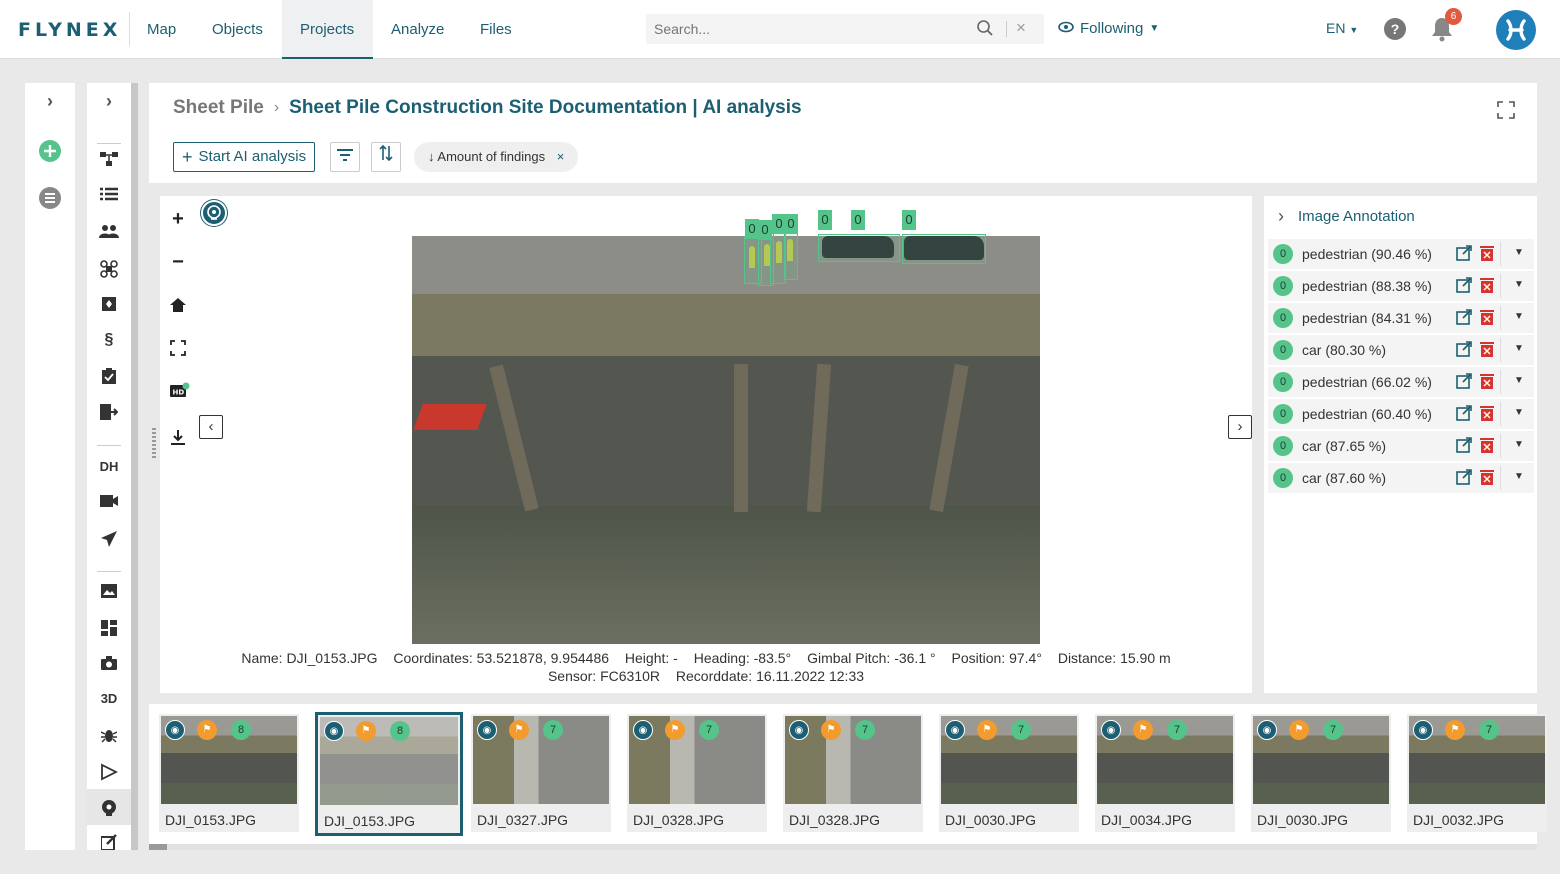 The image size is (1560, 874). I want to click on drone-icon, so click(109, 270).